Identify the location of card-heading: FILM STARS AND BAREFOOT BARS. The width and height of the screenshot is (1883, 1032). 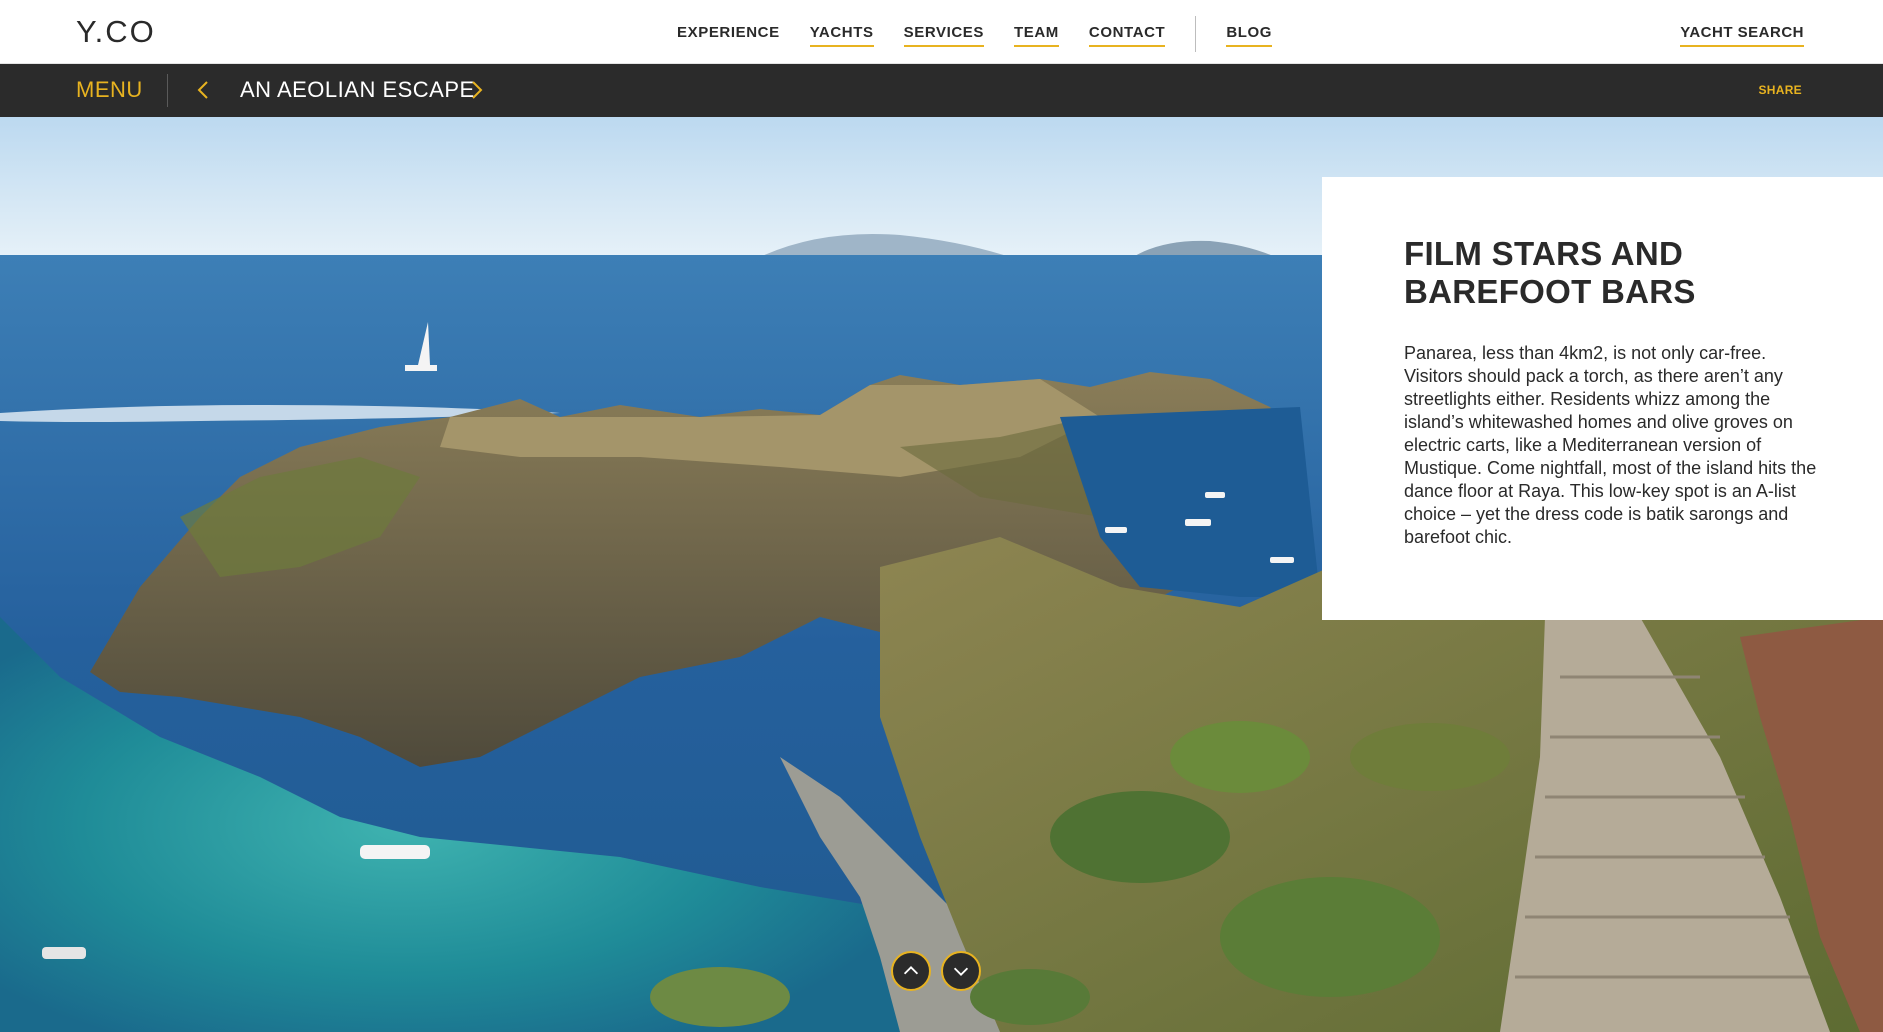
(1550, 272).